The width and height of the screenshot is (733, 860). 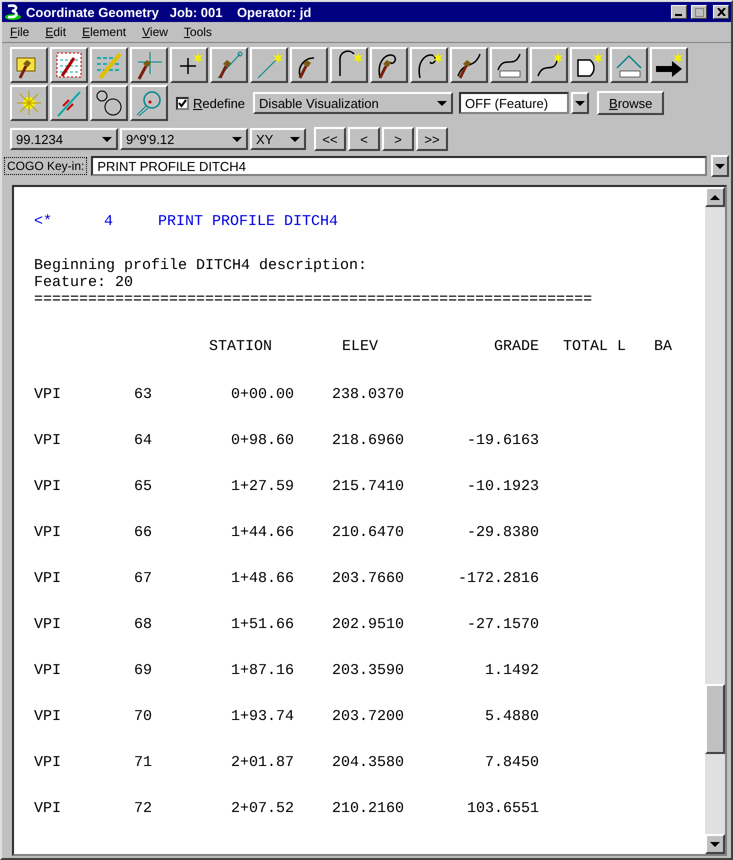 What do you see at coordinates (144, 486) in the screenshot?
I see `table-cell-text: 65` at bounding box center [144, 486].